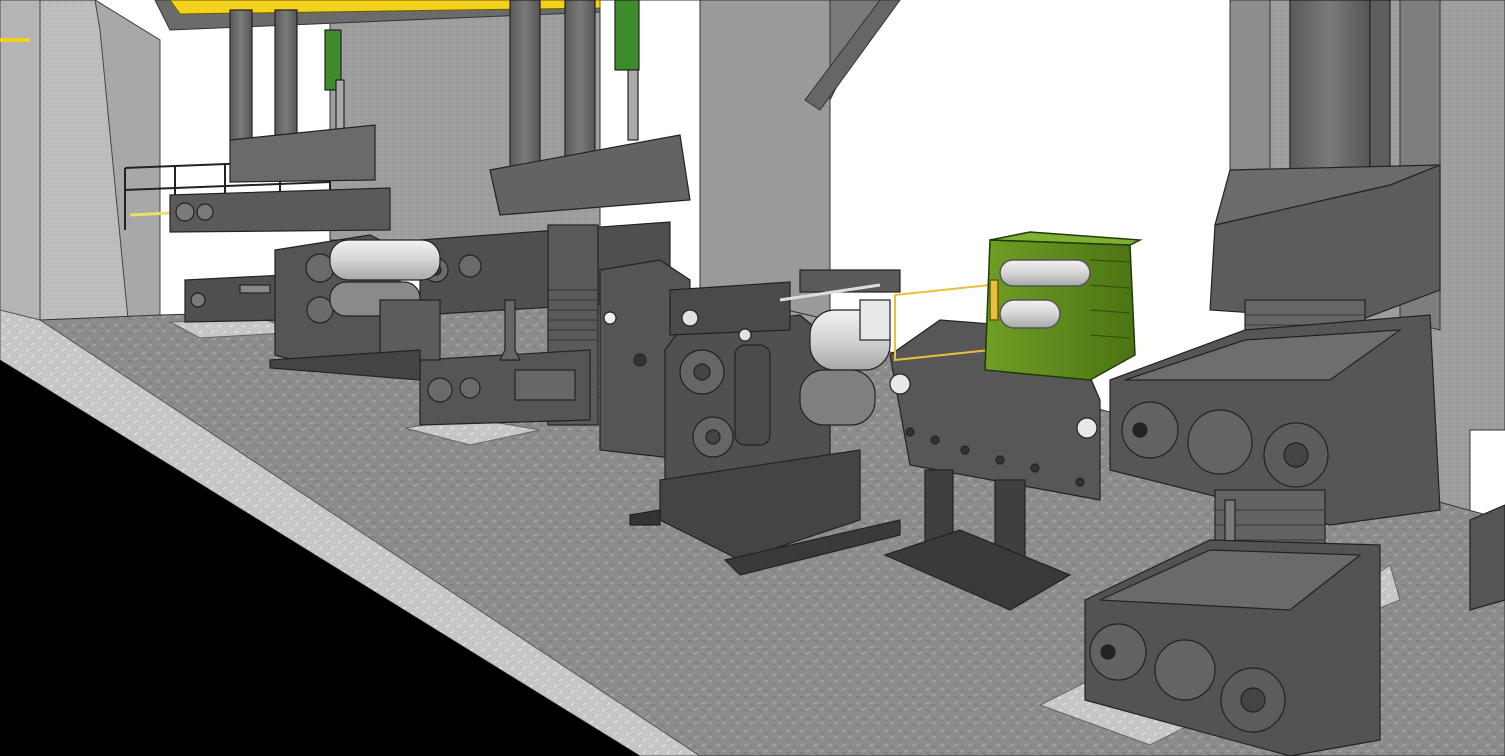  Describe the element at coordinates (1063, 306) in the screenshot. I see `gearbox` at that location.